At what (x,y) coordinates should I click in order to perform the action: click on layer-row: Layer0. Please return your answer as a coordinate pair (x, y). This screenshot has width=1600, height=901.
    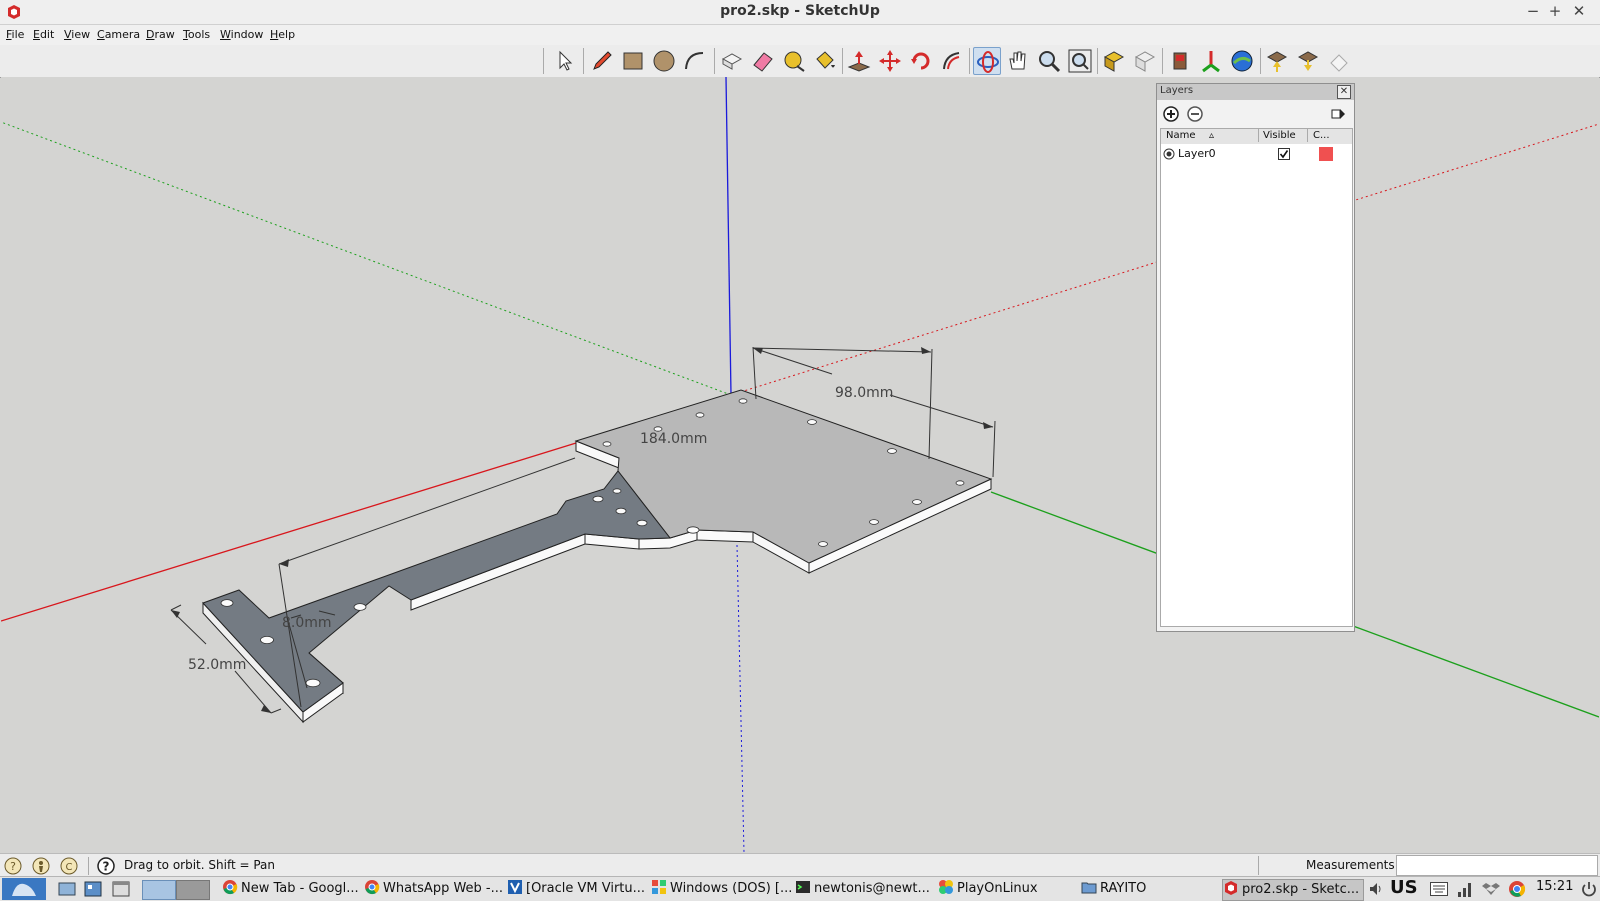
    Looking at the image, I should click on (1256, 154).